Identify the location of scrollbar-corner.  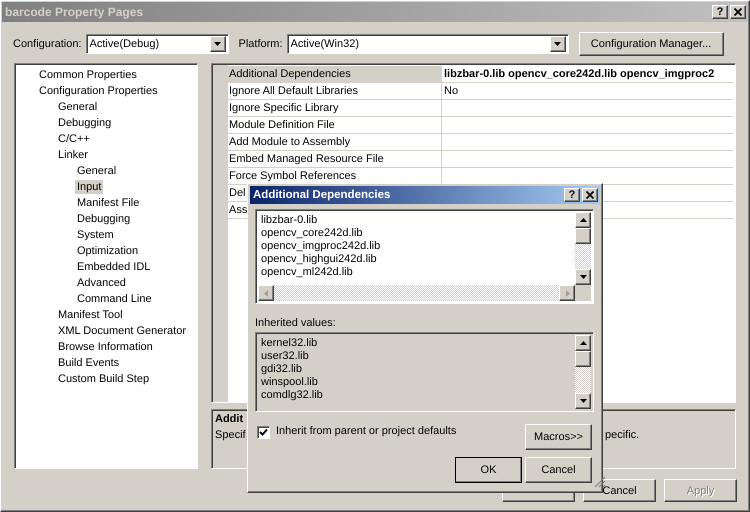
(583, 293).